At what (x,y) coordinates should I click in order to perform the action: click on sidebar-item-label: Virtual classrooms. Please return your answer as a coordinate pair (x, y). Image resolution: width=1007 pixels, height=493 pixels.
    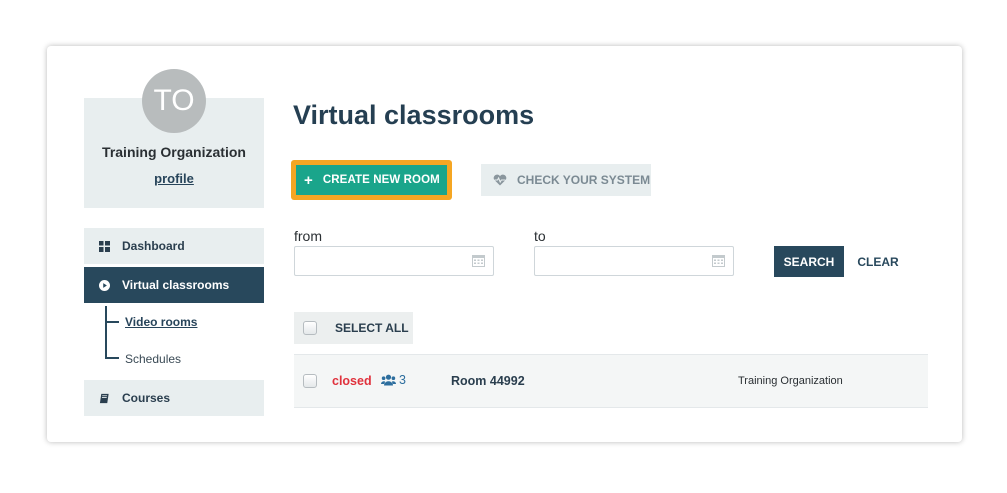
    Looking at the image, I should click on (176, 285).